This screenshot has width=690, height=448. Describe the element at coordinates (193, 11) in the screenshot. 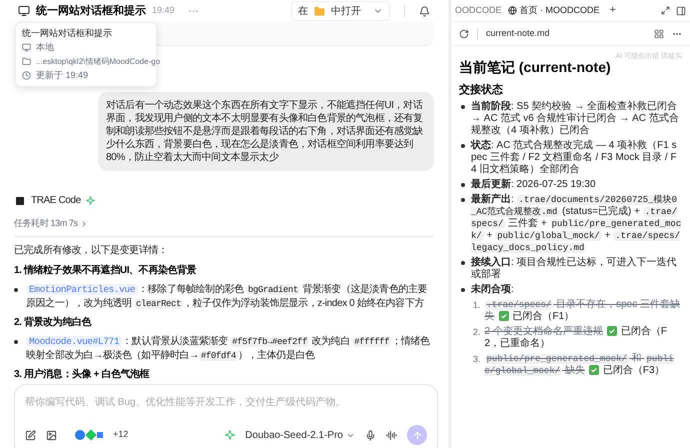

I see `more-button: ···` at that location.